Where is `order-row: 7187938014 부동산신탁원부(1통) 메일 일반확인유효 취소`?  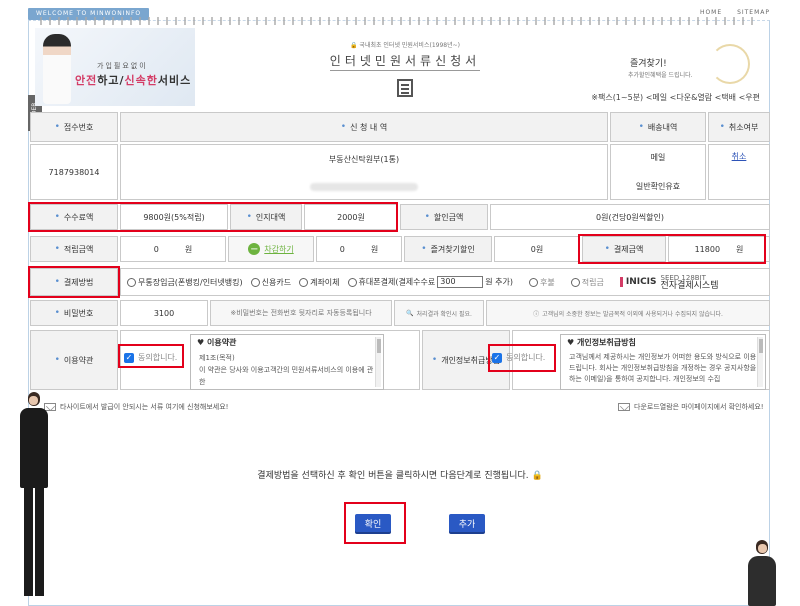
order-row: 7187938014 부동산신탁원부(1통) 메일 일반확인유효 취소 is located at coordinates (400, 172).